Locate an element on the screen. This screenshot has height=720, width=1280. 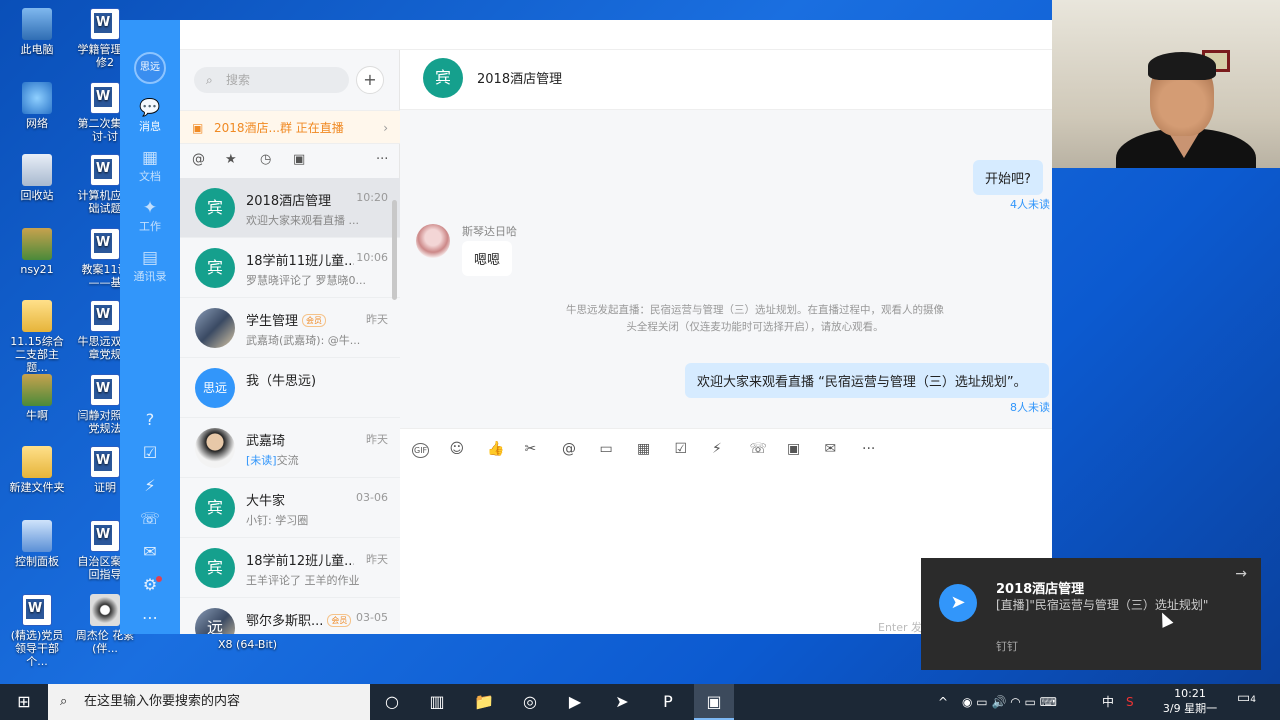
nav-tool-icon: ☏ is located at coordinates (150, 518).